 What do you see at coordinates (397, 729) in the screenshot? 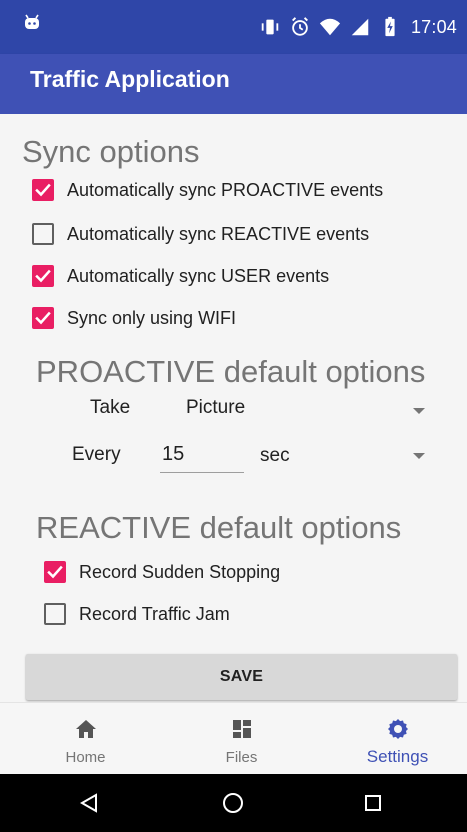
I see `settings-icon` at bounding box center [397, 729].